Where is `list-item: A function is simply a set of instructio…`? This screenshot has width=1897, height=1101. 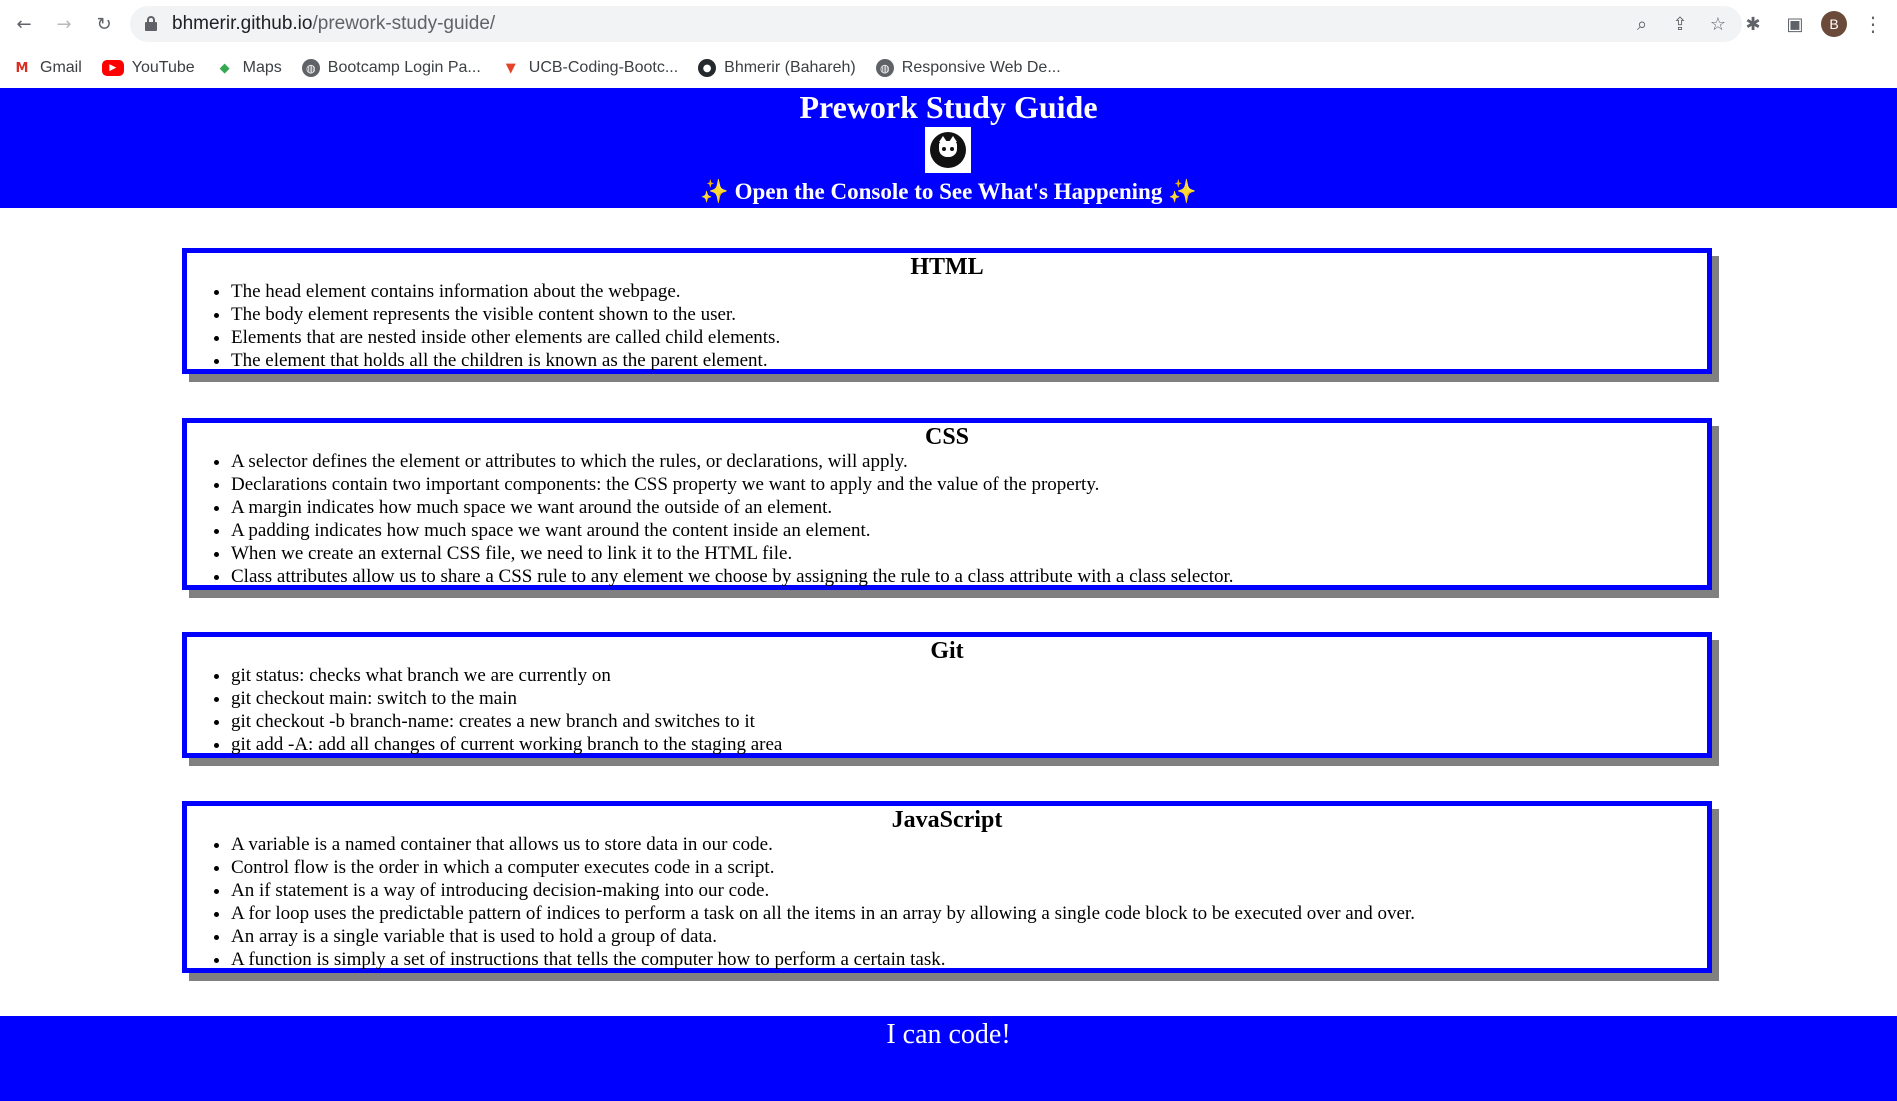
list-item: A function is simply a set of instructio… is located at coordinates (969, 959).